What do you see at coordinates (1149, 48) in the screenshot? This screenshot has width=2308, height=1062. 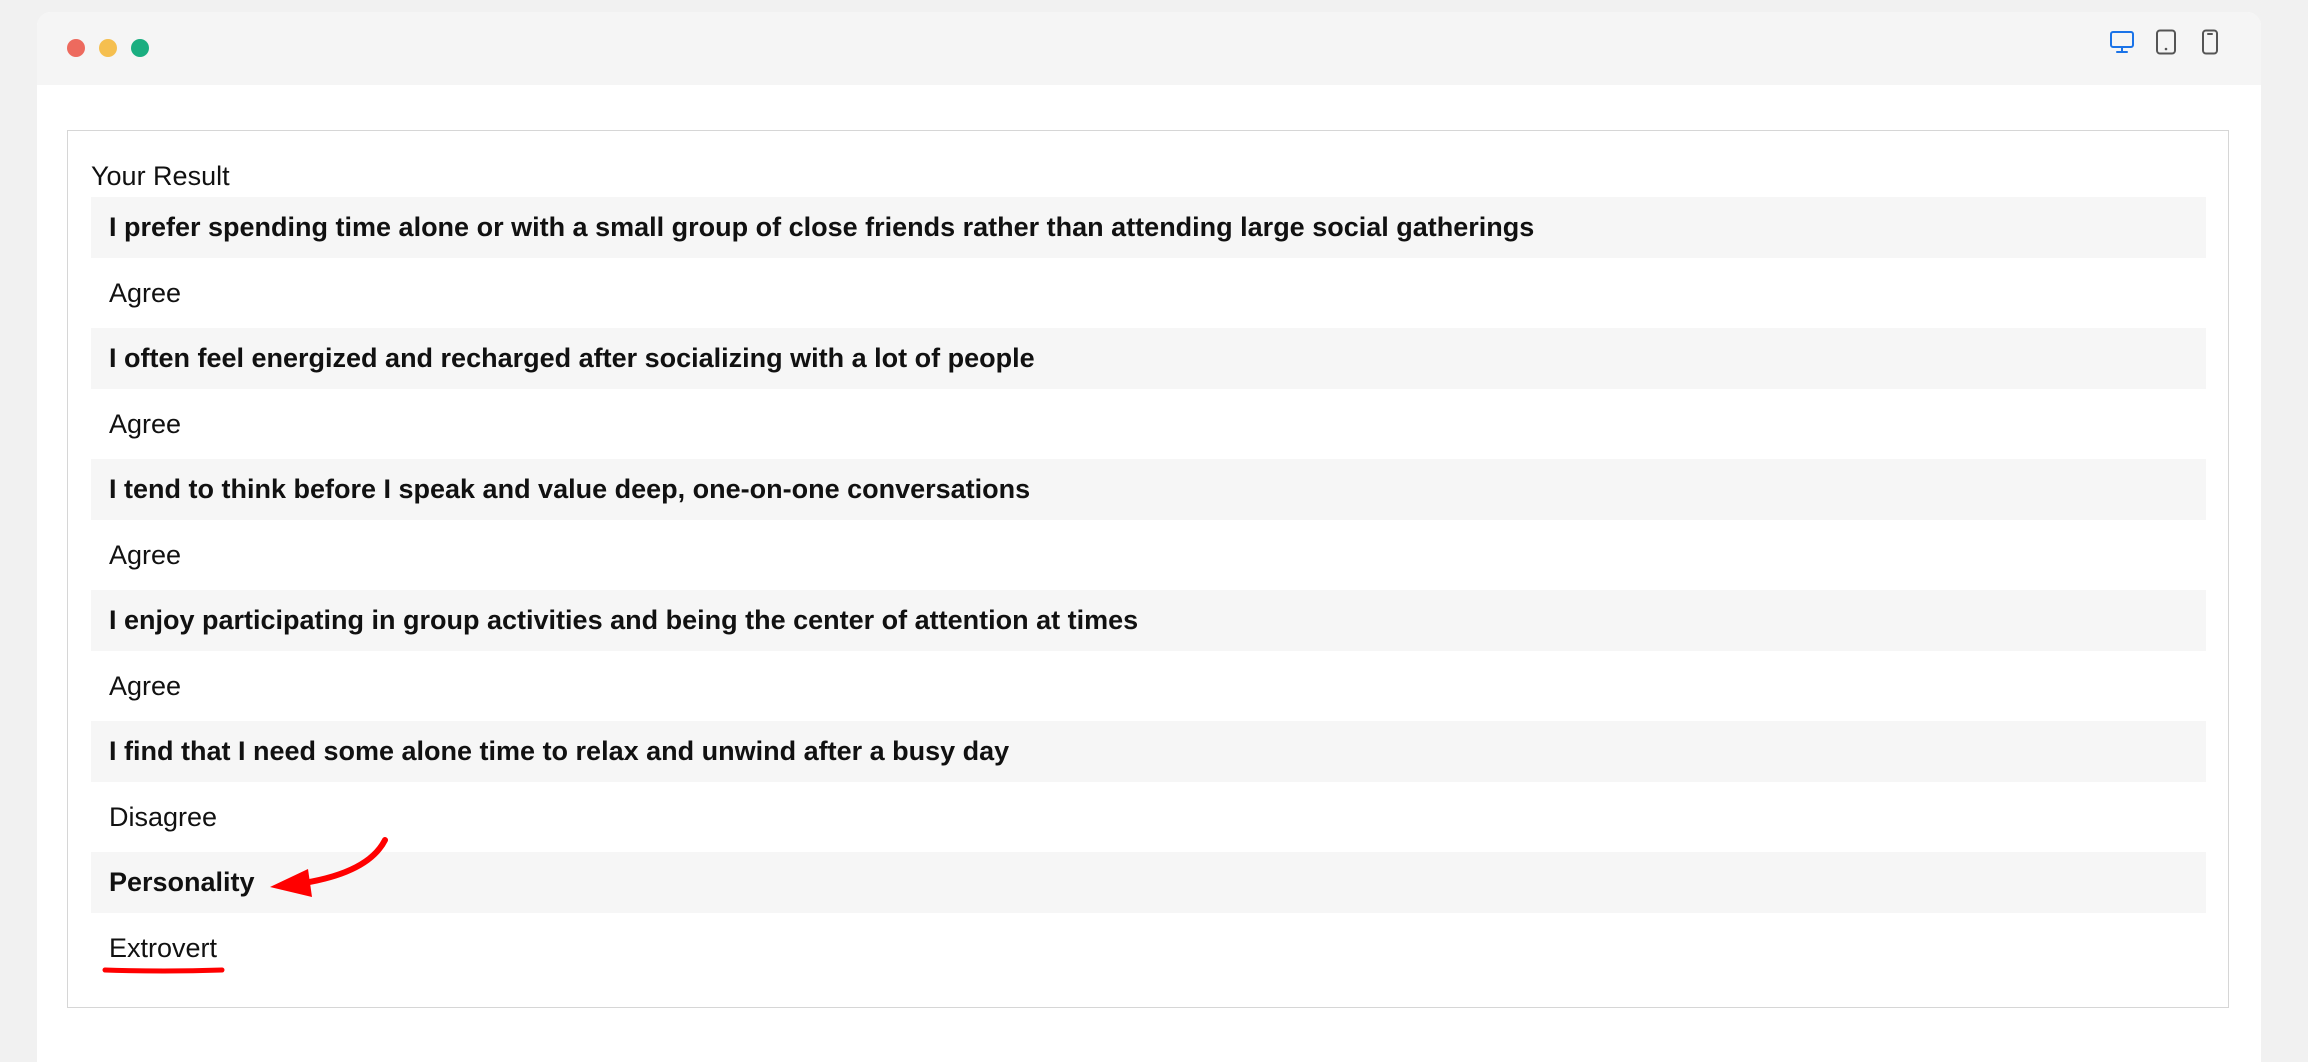 I see `title-bar` at bounding box center [1149, 48].